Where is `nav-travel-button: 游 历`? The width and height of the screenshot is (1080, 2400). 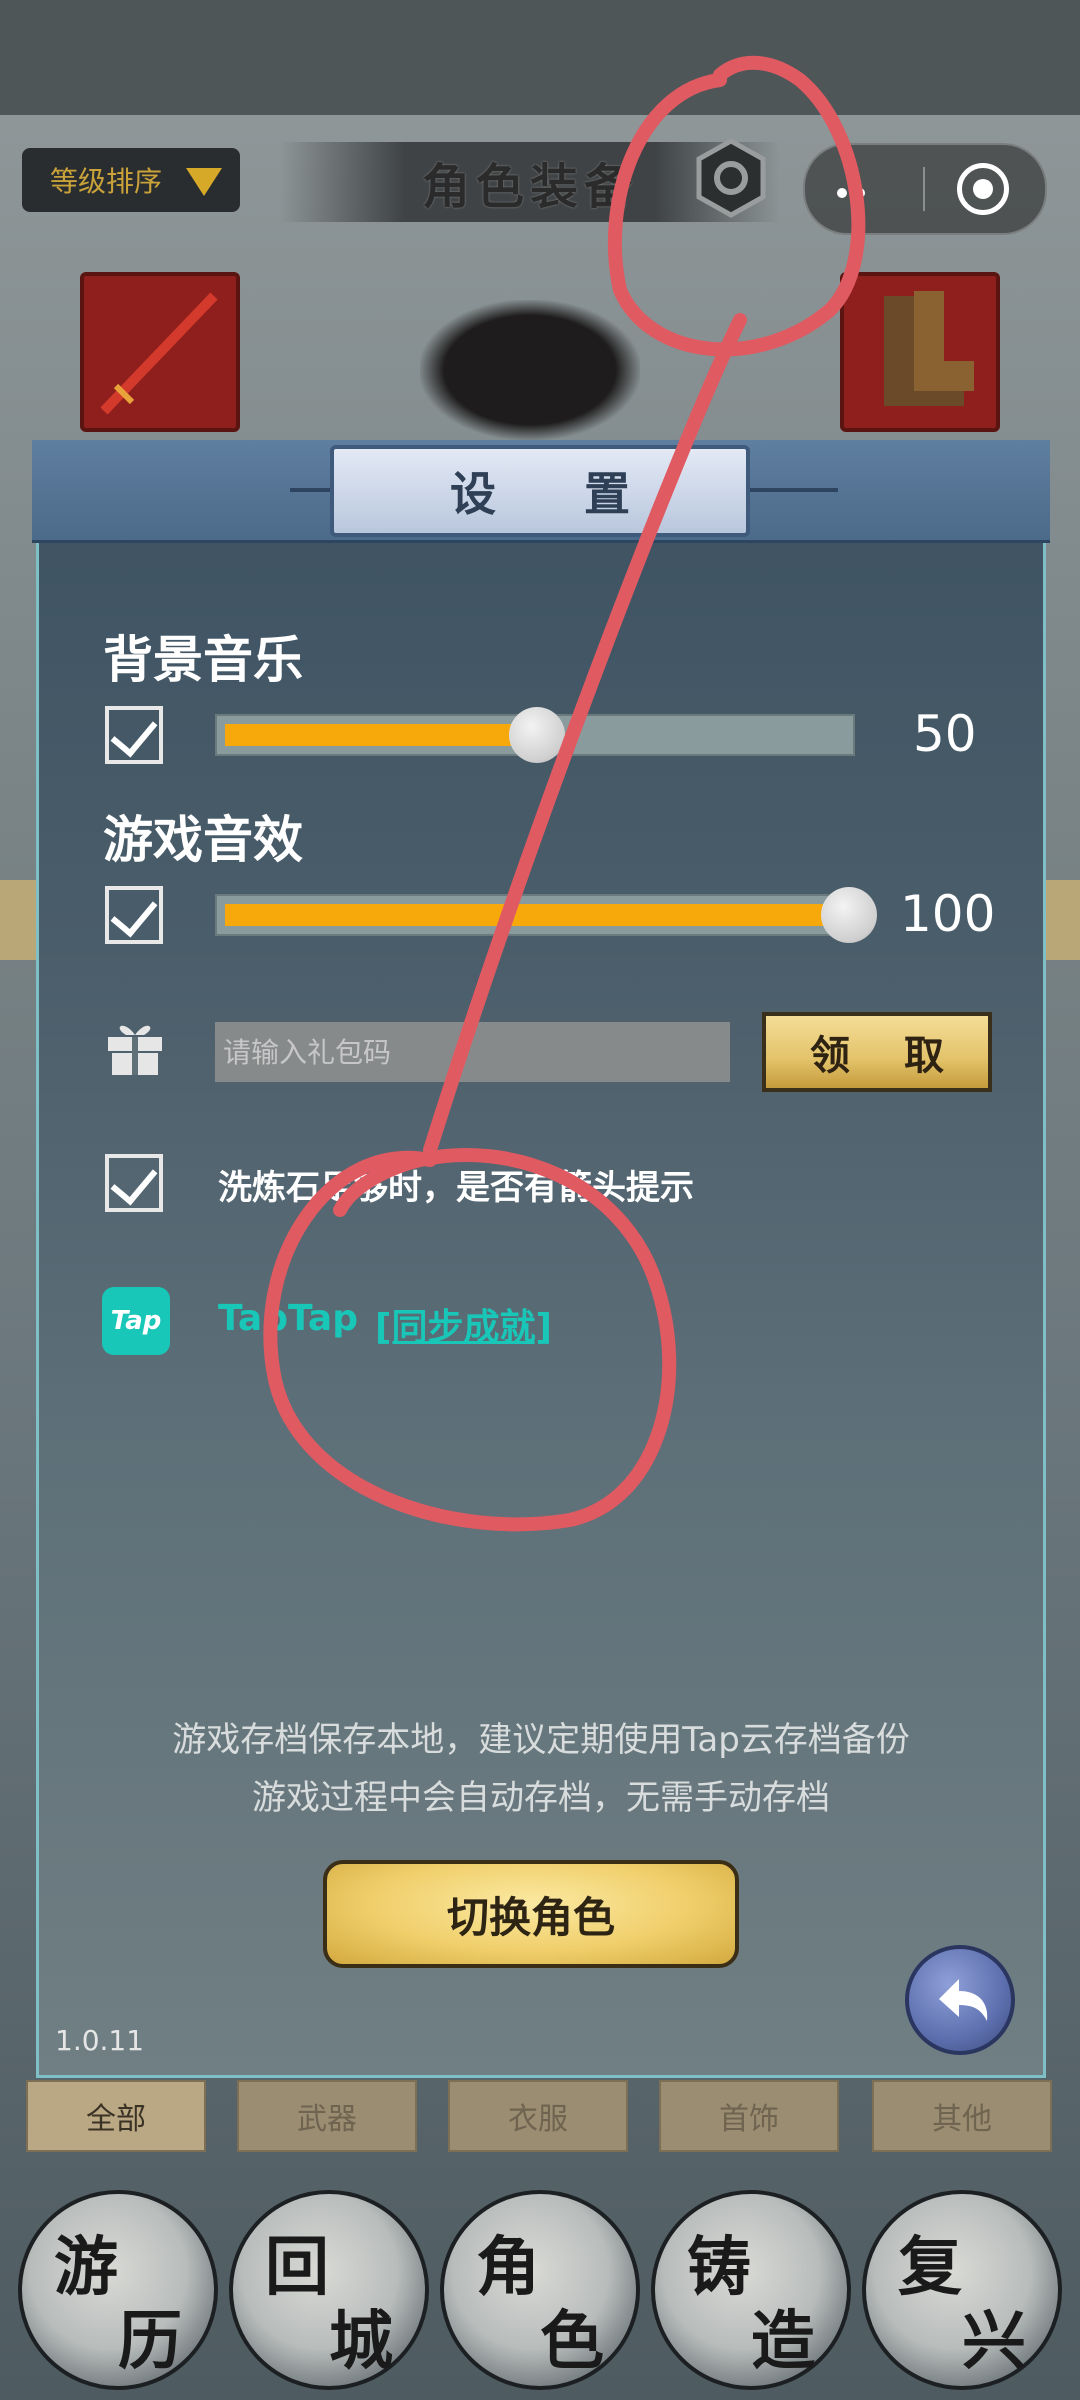
nav-travel-button: 游 历 is located at coordinates (118, 2290).